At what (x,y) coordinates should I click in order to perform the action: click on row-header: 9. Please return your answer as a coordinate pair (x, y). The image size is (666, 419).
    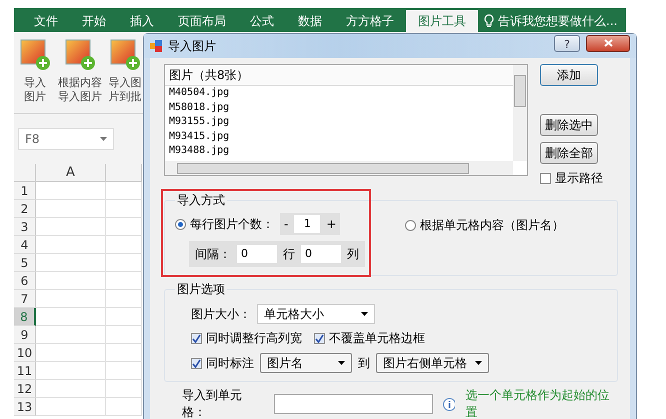
    Looking at the image, I should click on (25, 335).